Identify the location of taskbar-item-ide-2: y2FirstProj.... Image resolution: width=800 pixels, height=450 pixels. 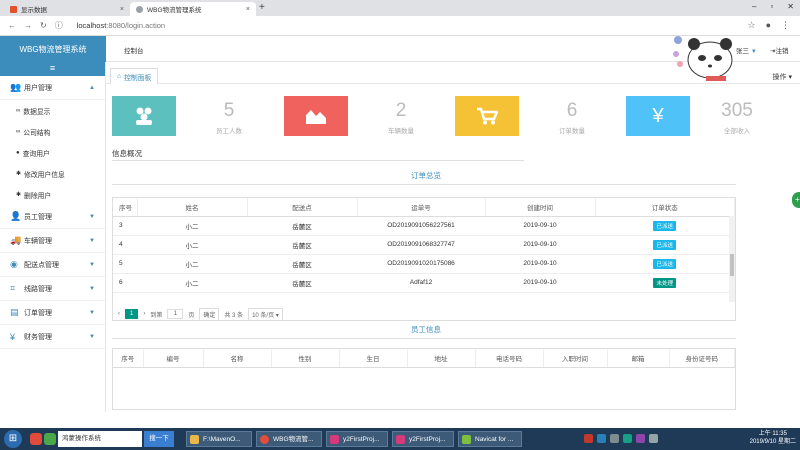
(423, 439).